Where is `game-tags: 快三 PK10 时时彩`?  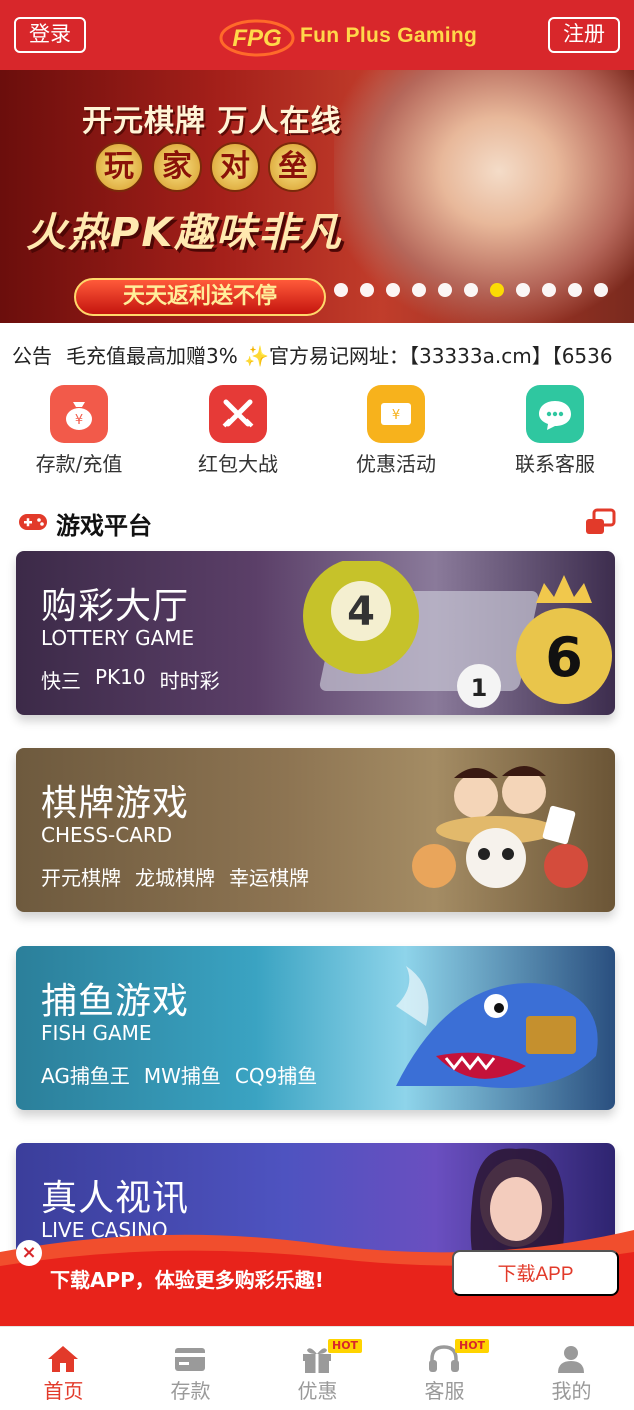
game-tags: 快三 PK10 时时彩 is located at coordinates (130, 679).